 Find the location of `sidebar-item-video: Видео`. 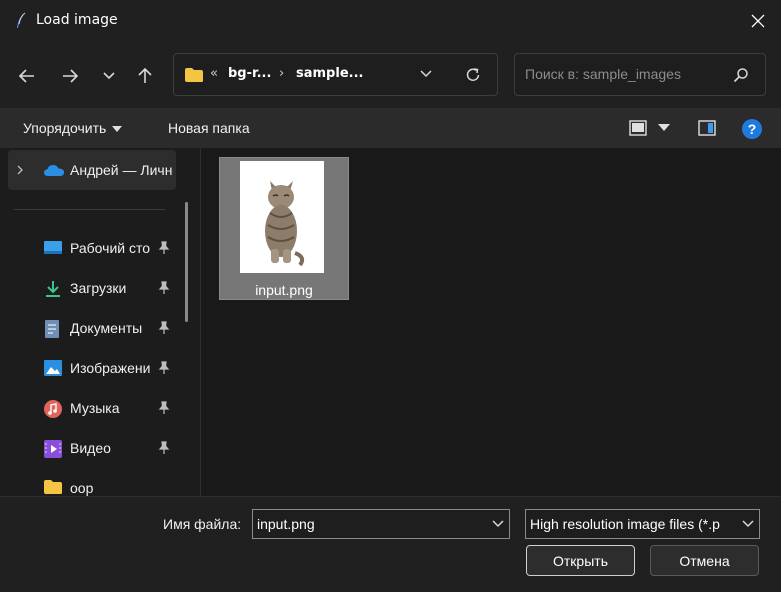

sidebar-item-video: Видео is located at coordinates (92, 448).